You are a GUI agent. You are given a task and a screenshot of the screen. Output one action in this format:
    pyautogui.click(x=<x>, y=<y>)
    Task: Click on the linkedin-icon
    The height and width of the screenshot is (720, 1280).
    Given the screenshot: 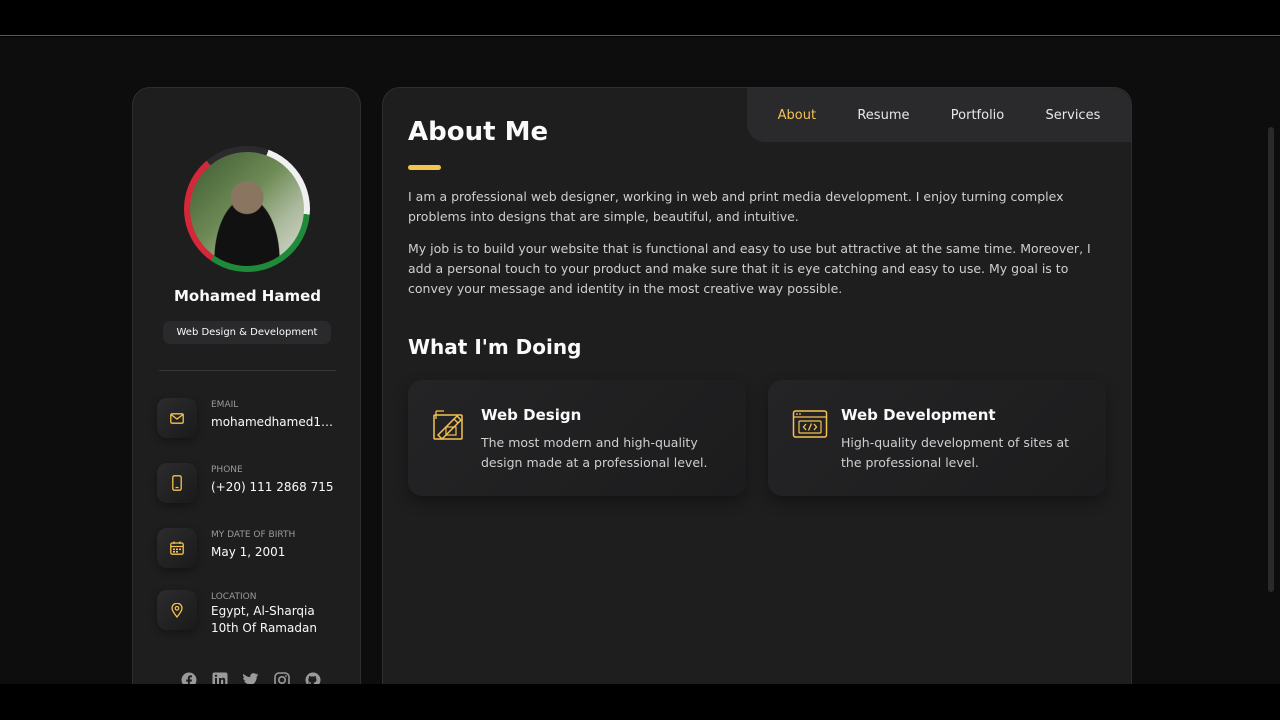 What is the action you would take?
    pyautogui.click(x=219, y=677)
    